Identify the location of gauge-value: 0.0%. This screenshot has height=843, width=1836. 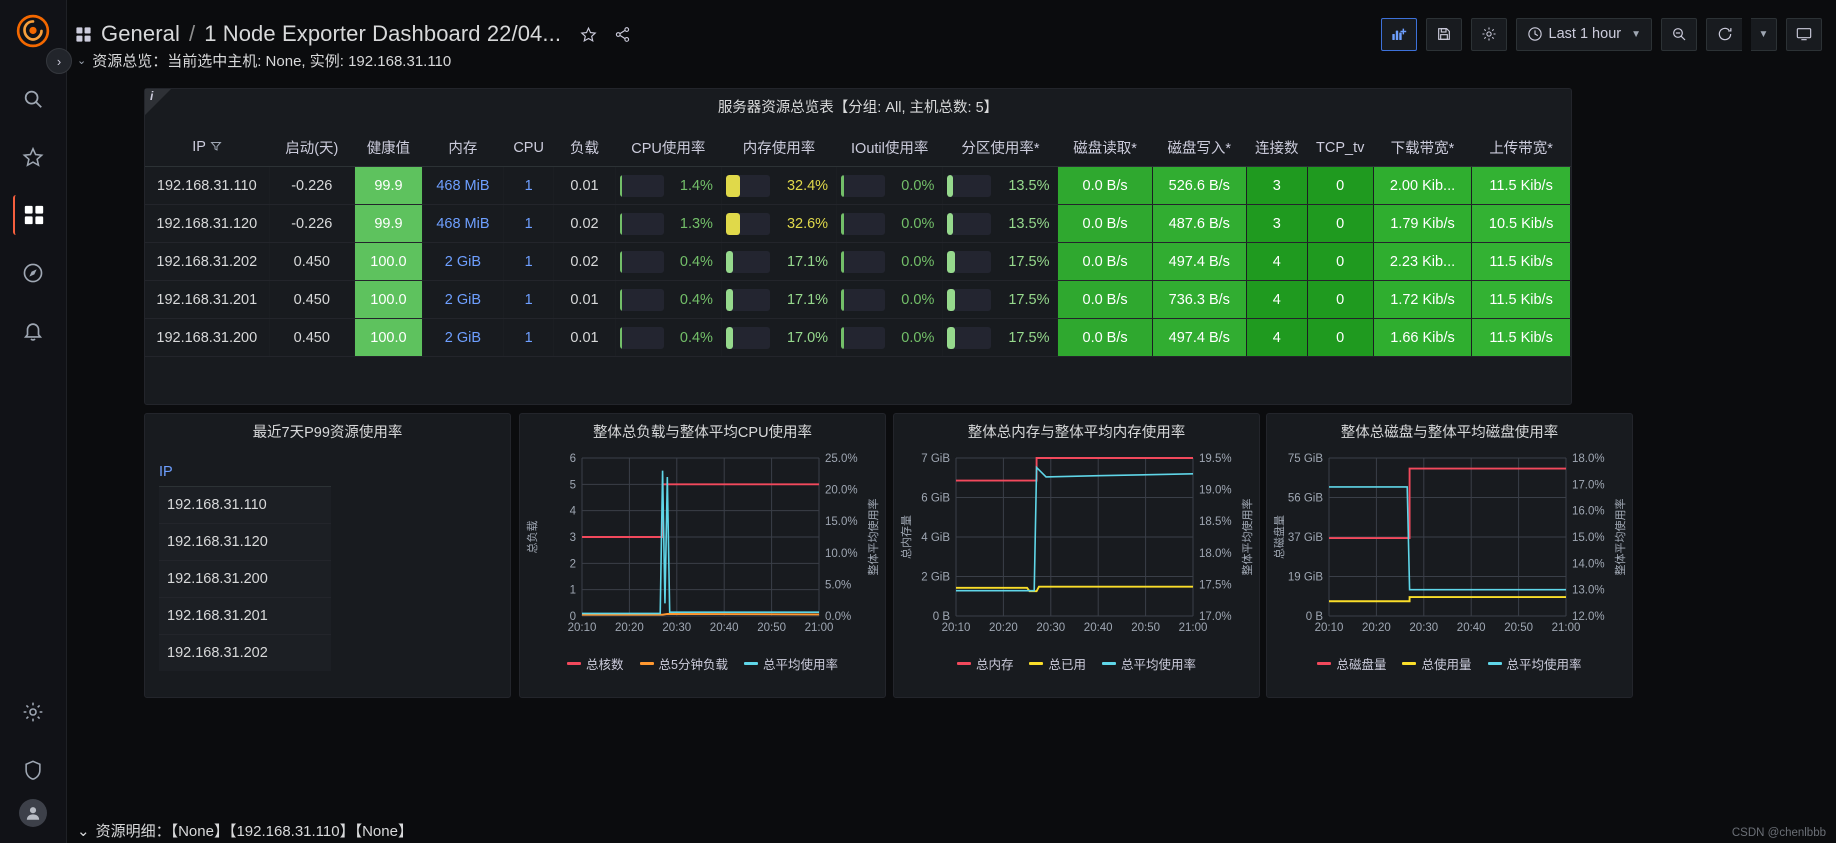
(918, 185).